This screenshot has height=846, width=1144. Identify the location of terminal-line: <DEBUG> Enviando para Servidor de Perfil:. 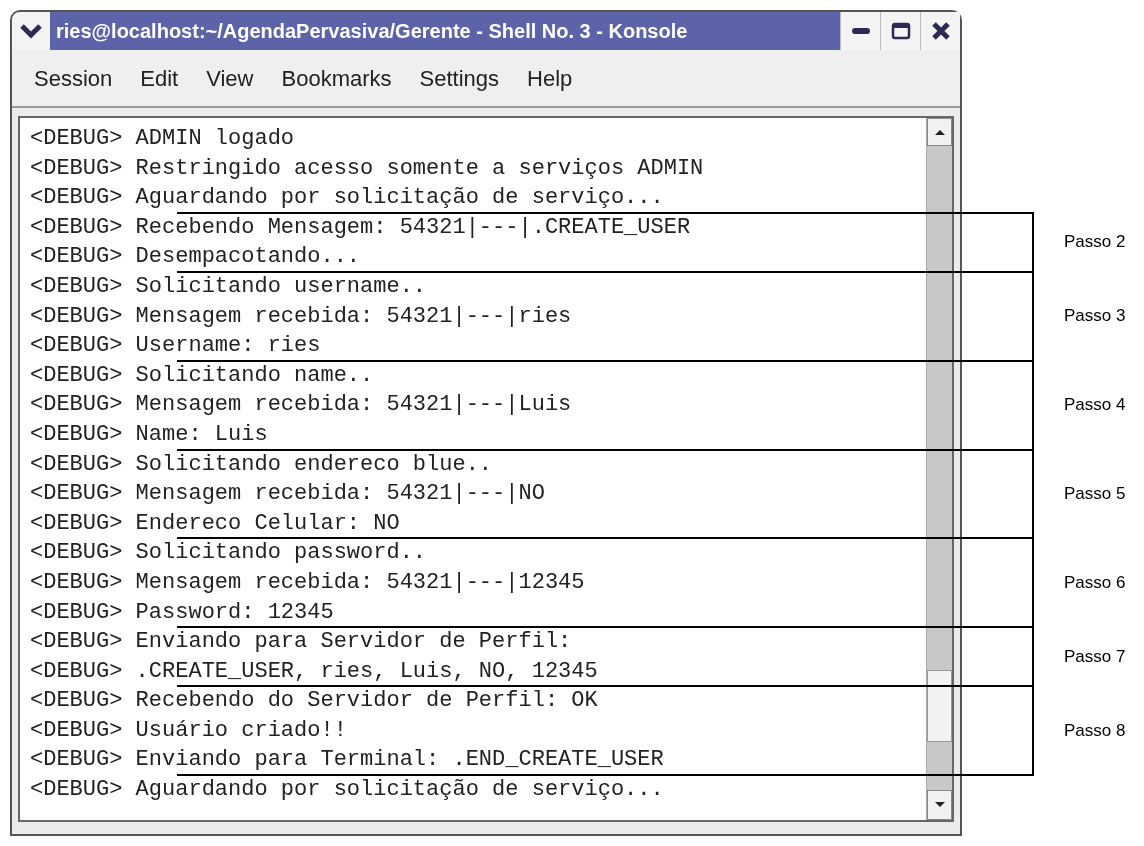
(301, 642).